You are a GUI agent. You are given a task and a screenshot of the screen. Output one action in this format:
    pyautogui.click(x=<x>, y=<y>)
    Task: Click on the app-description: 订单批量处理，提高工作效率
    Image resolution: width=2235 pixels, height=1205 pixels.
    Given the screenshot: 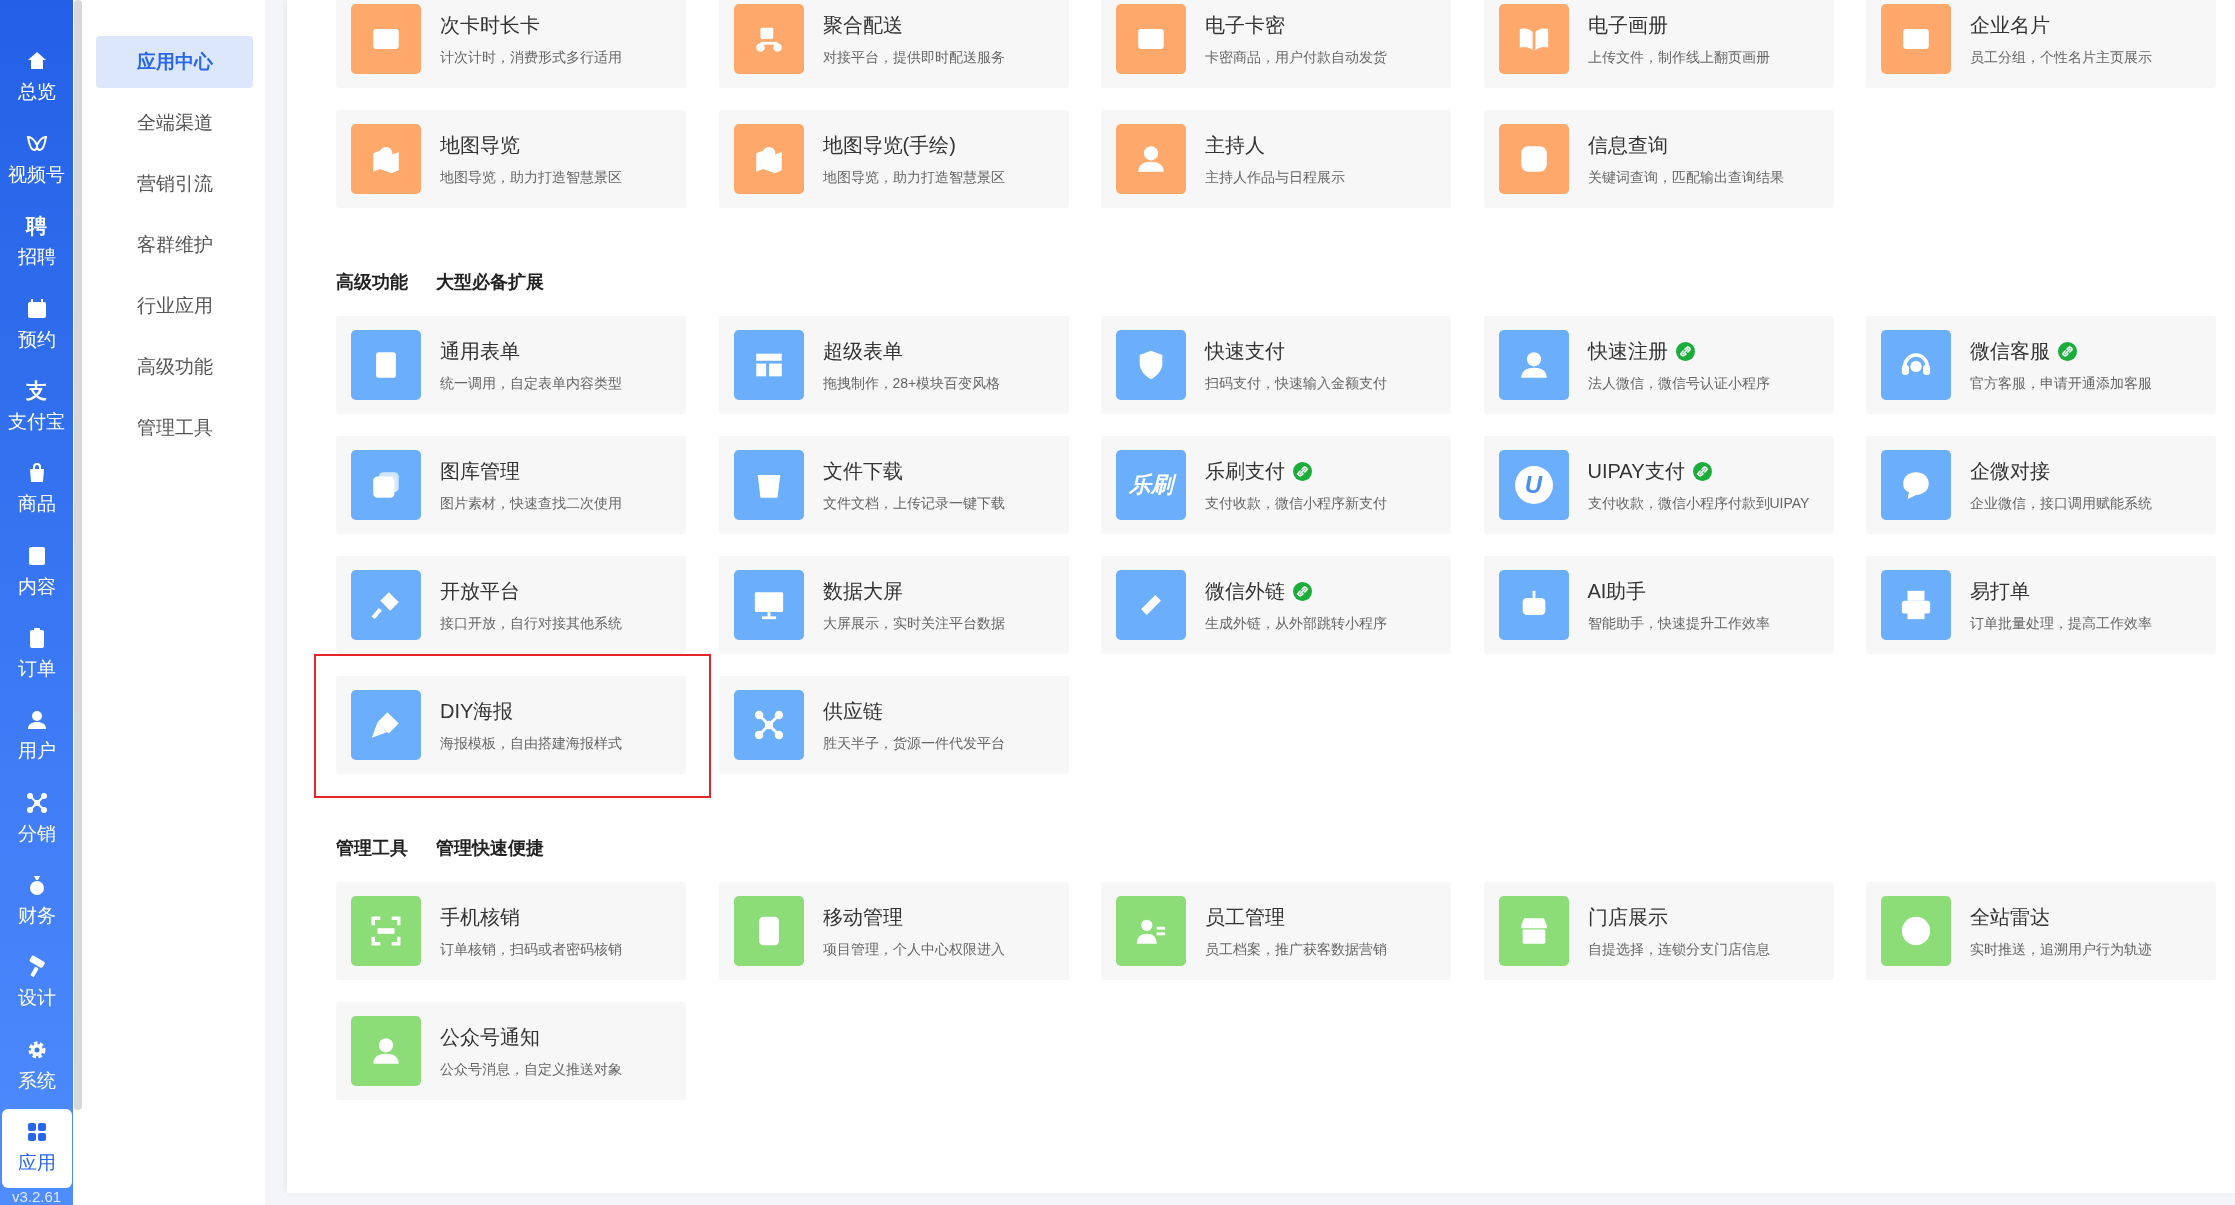 What is the action you would take?
    pyautogui.click(x=2061, y=623)
    